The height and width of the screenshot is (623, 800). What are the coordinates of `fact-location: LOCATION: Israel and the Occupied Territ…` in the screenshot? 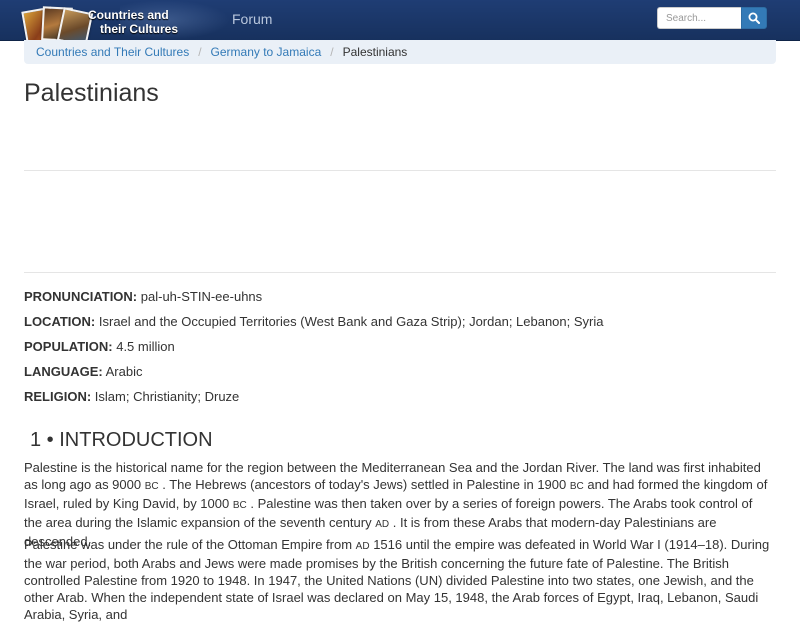 It's located at (400, 325).